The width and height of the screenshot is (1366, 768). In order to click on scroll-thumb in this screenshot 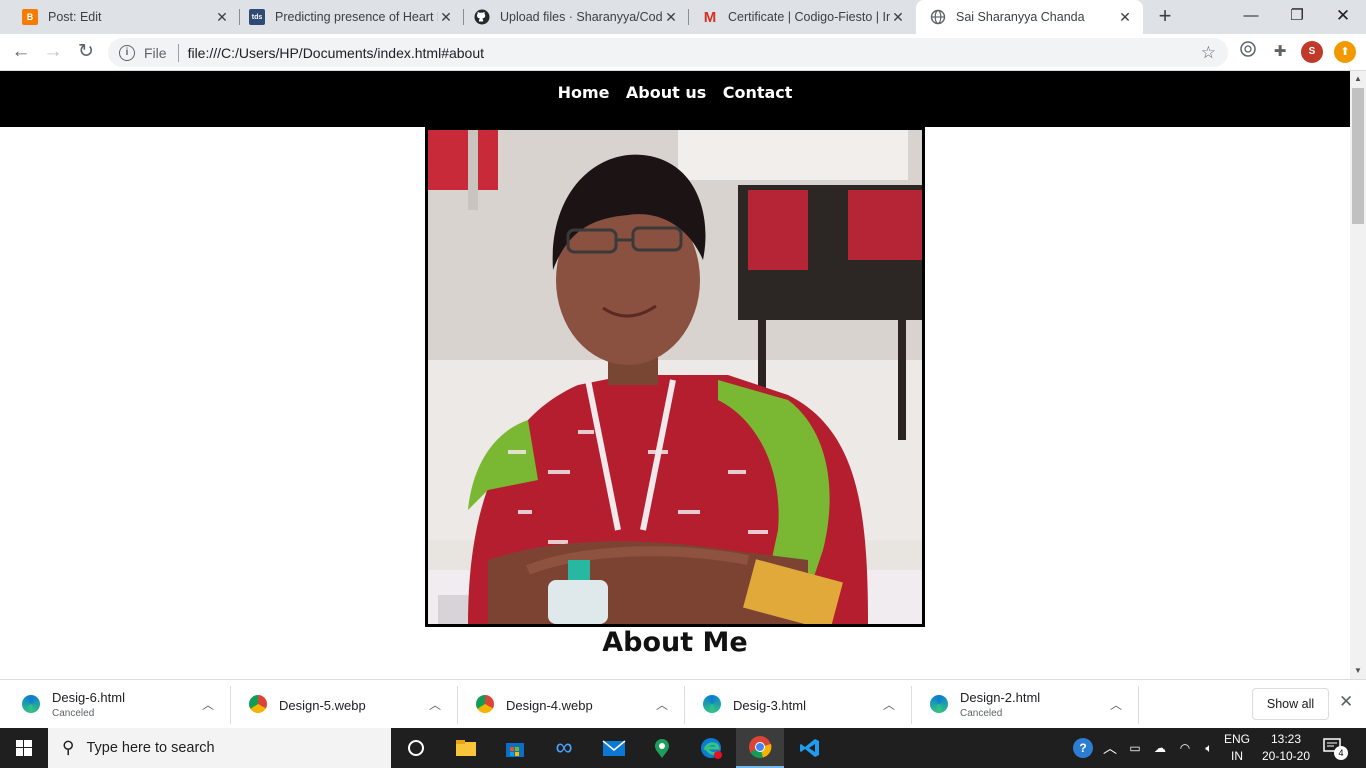, I will do `click(1358, 156)`.